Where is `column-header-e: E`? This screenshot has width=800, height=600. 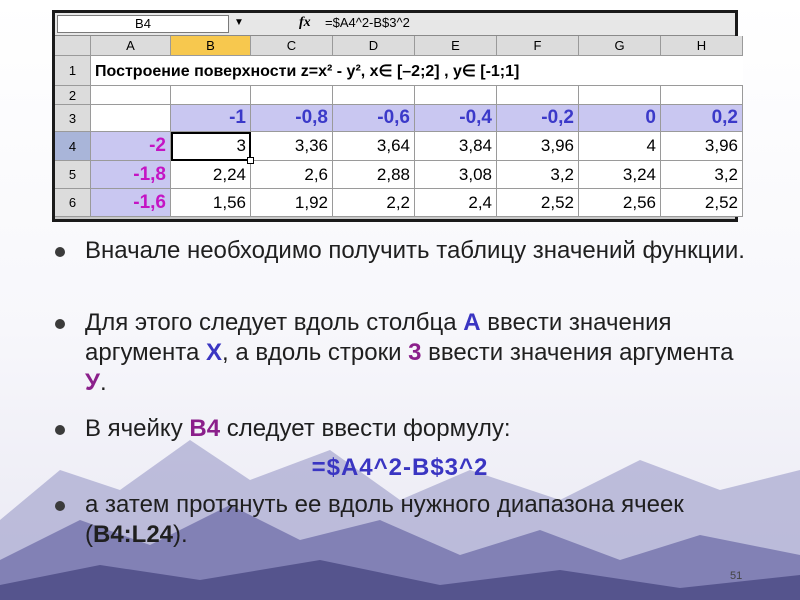 column-header-e: E is located at coordinates (456, 46).